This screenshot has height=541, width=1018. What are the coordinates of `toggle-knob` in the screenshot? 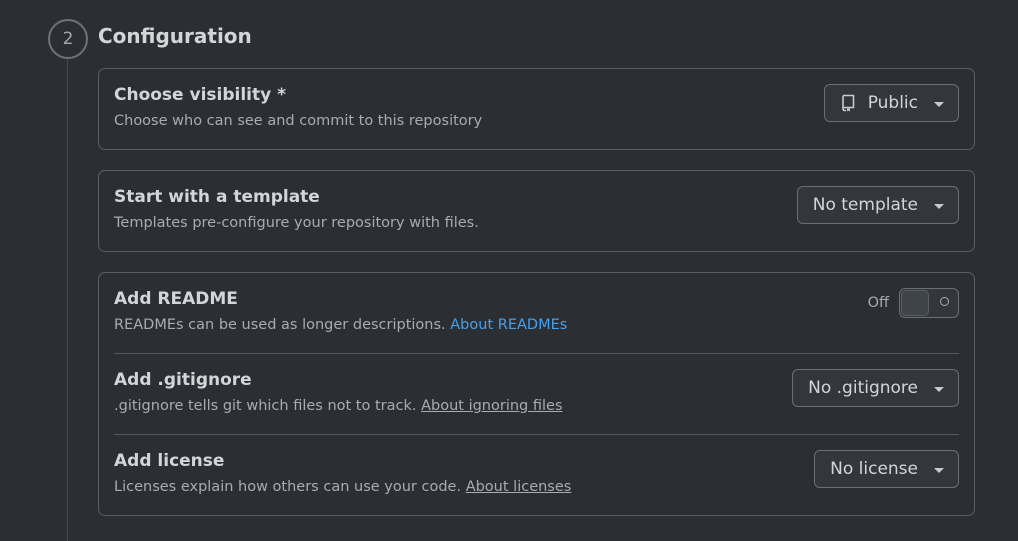 It's located at (915, 303).